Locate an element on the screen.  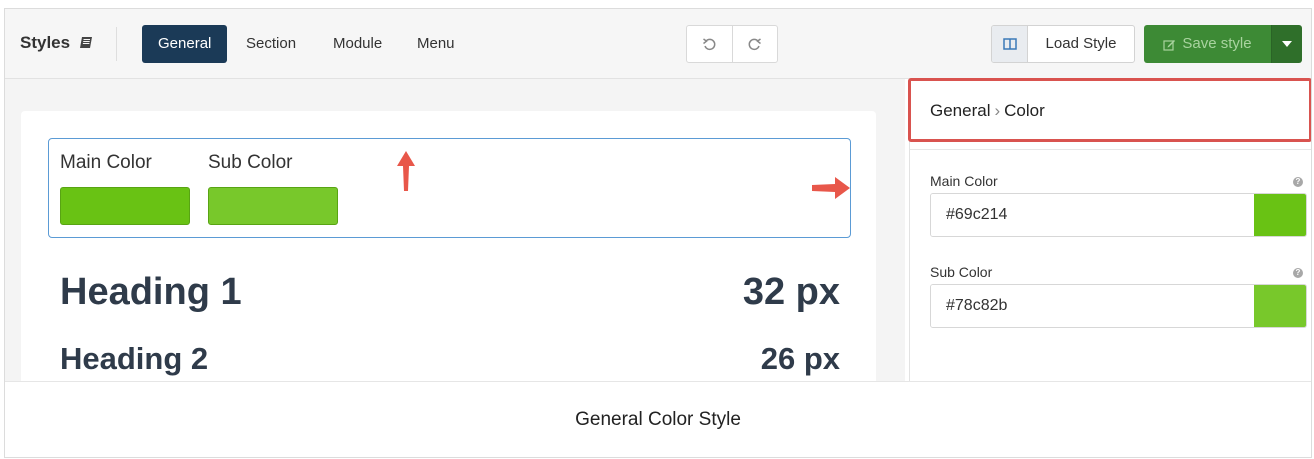
color-preview-box: Main Color Sub Color is located at coordinates (449, 188).